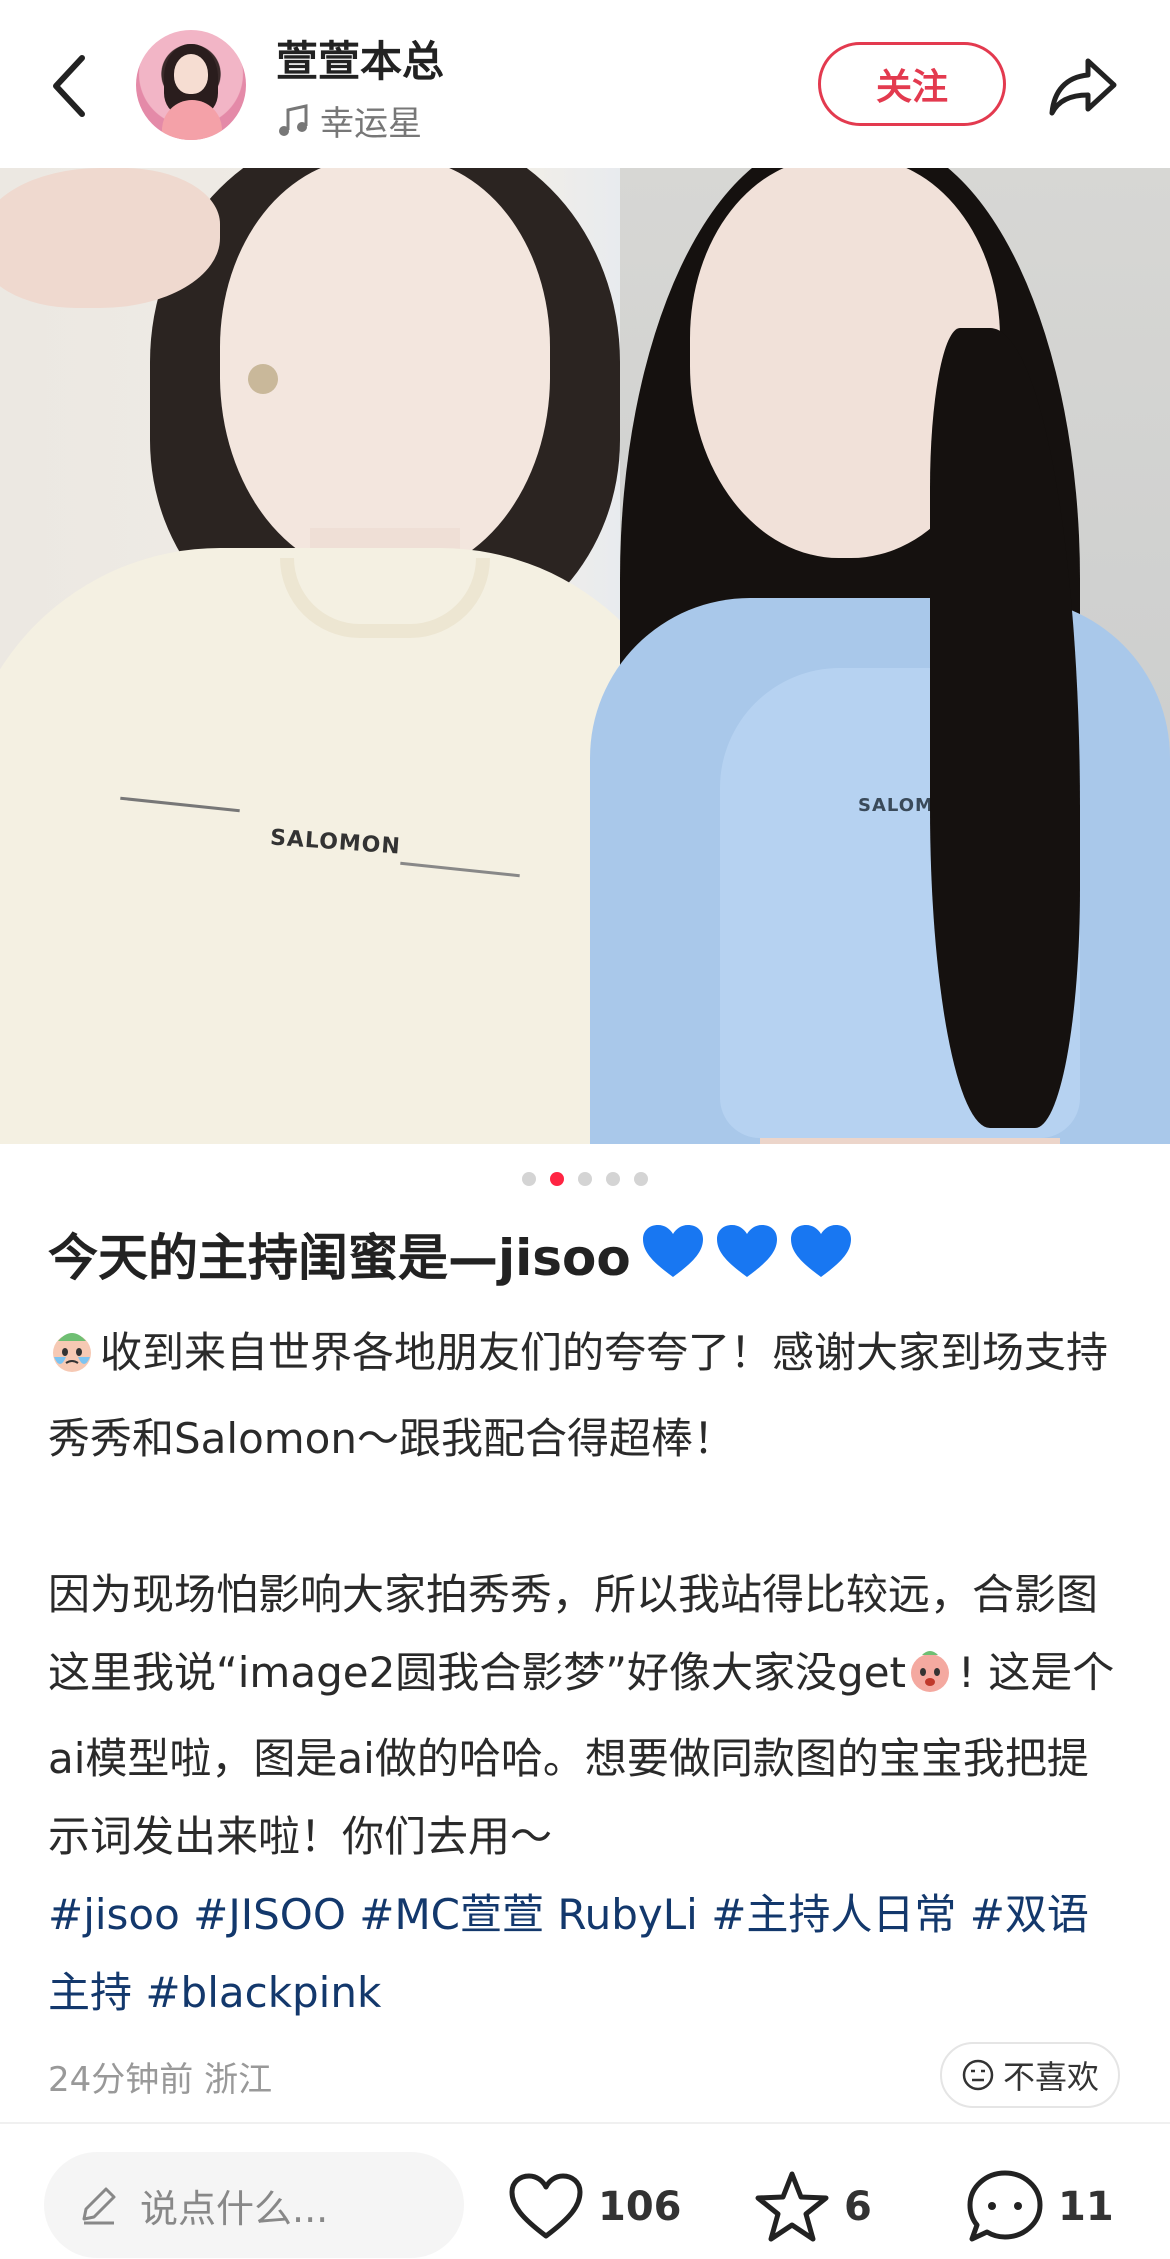 The width and height of the screenshot is (1170, 2259). I want to click on chevron-left-icon, so click(69, 86).